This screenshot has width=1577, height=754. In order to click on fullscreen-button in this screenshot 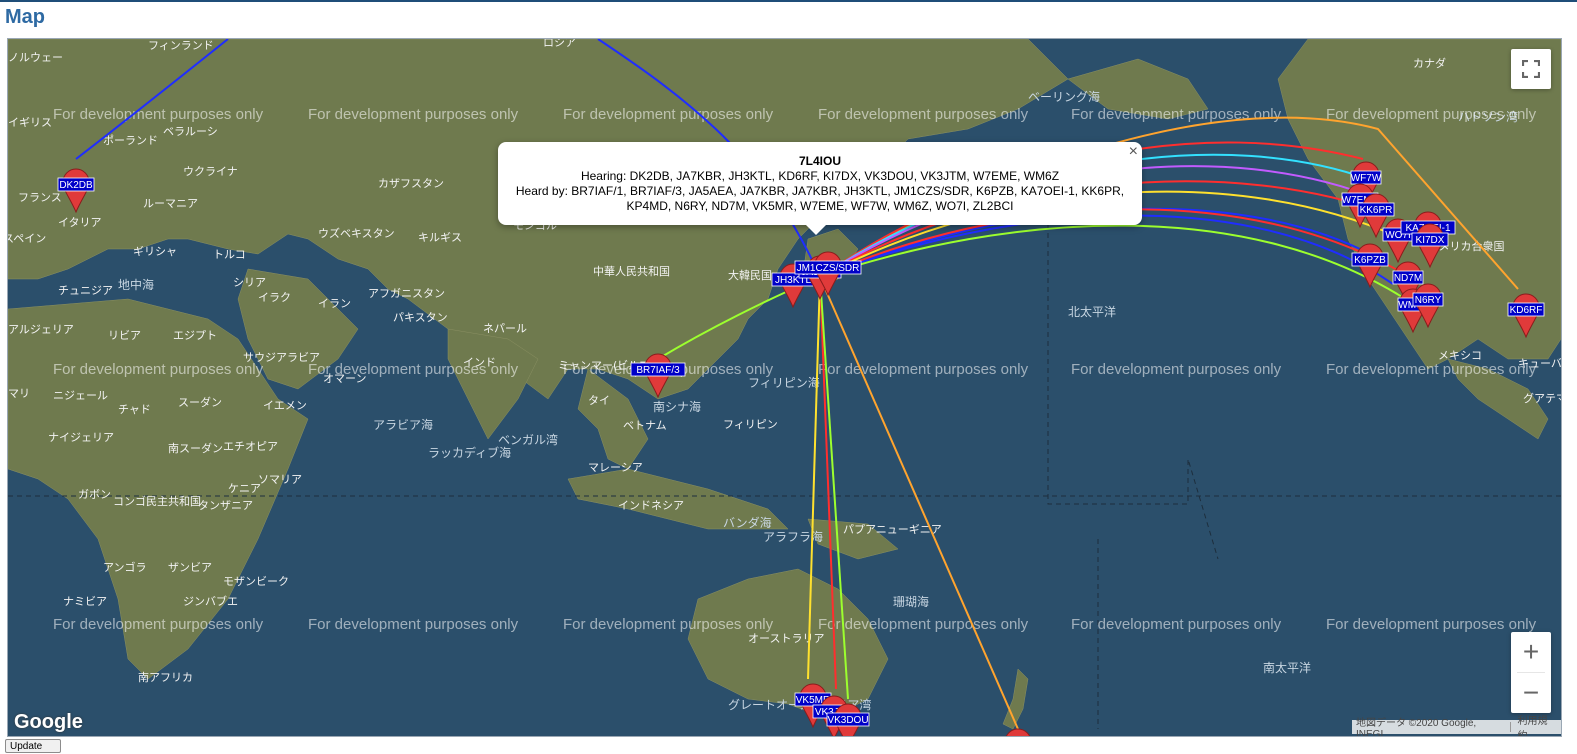, I will do `click(1531, 69)`.